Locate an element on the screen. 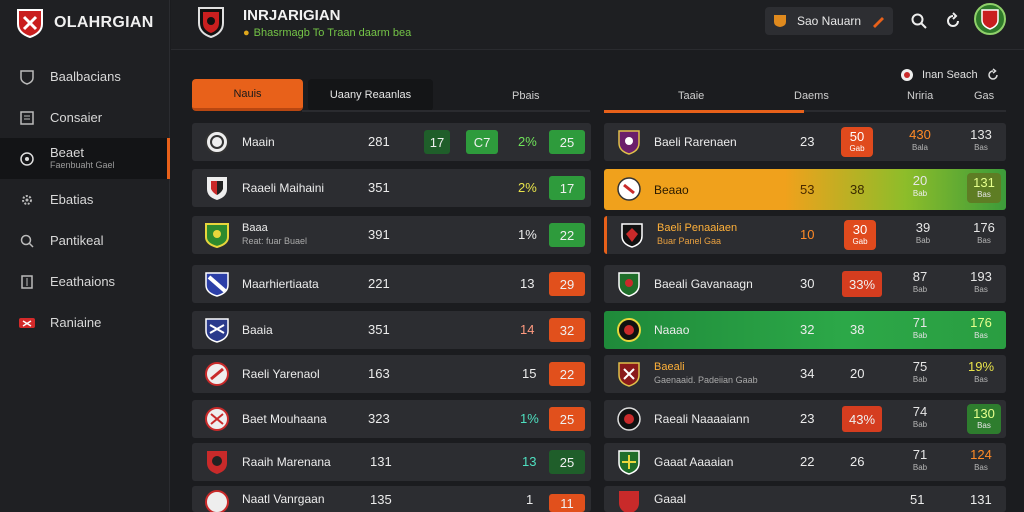  team-name: Maarhiertiaata is located at coordinates (280, 284).